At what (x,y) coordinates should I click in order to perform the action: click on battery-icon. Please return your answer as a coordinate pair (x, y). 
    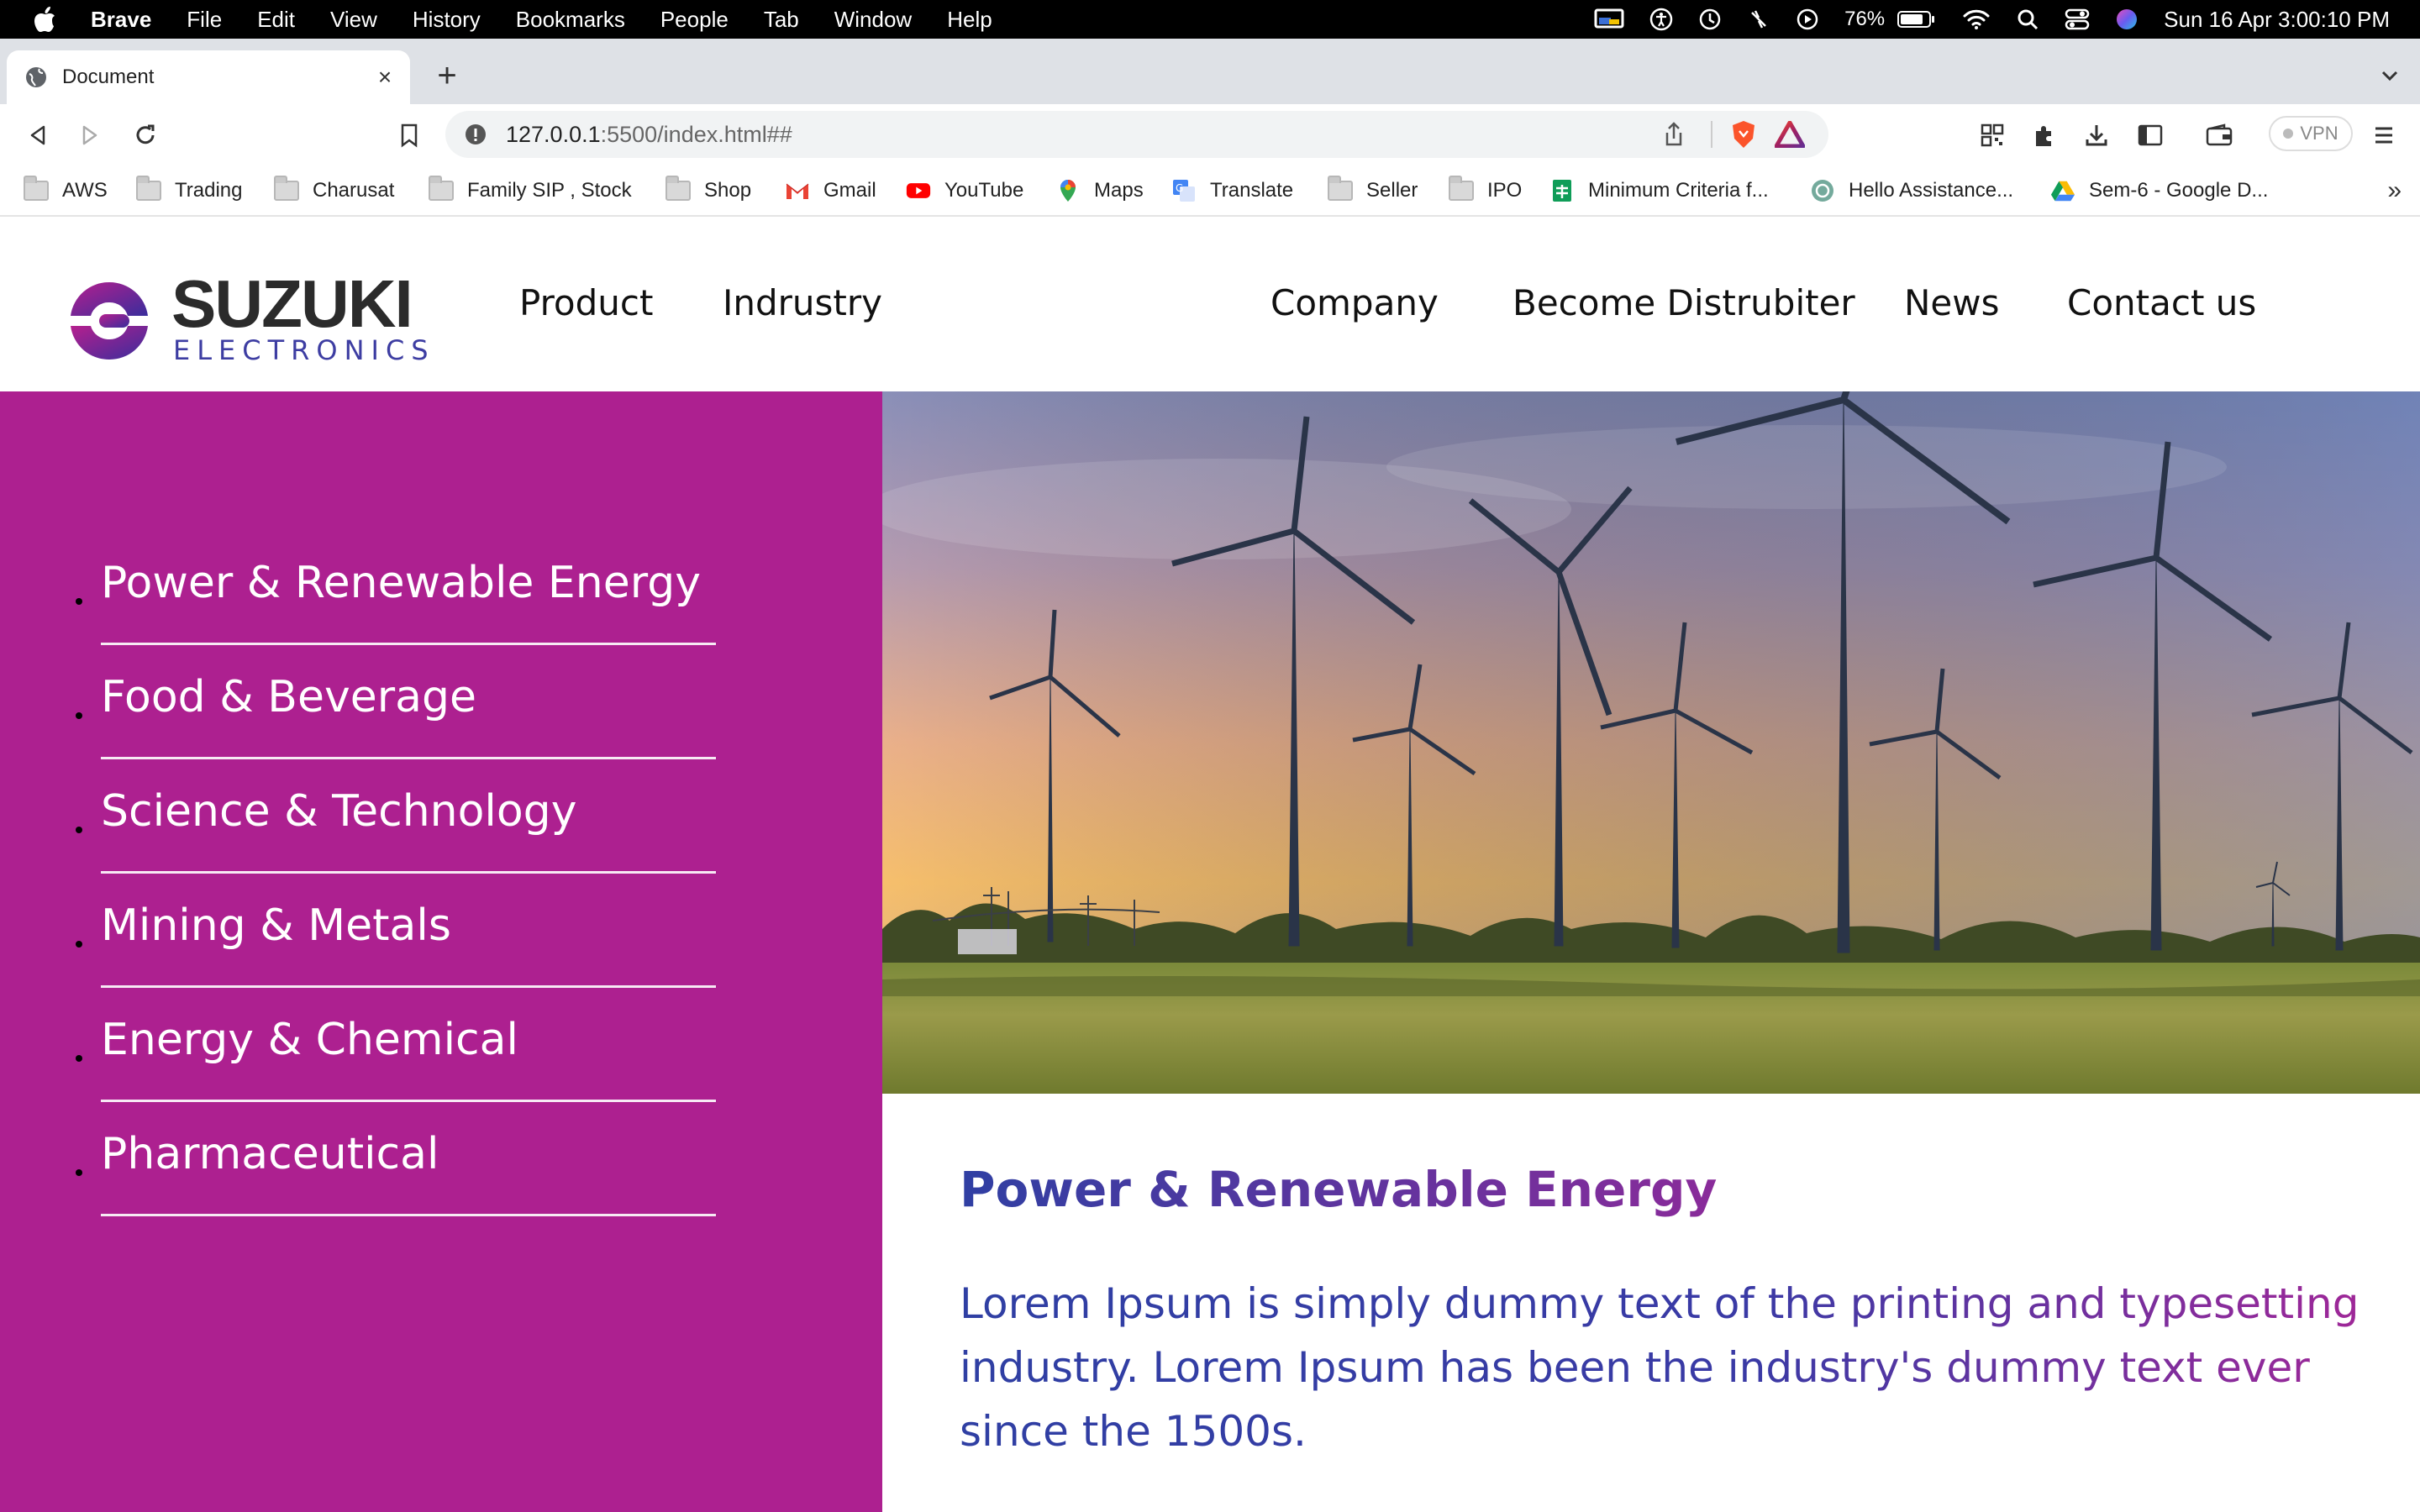
    Looking at the image, I should click on (1917, 19).